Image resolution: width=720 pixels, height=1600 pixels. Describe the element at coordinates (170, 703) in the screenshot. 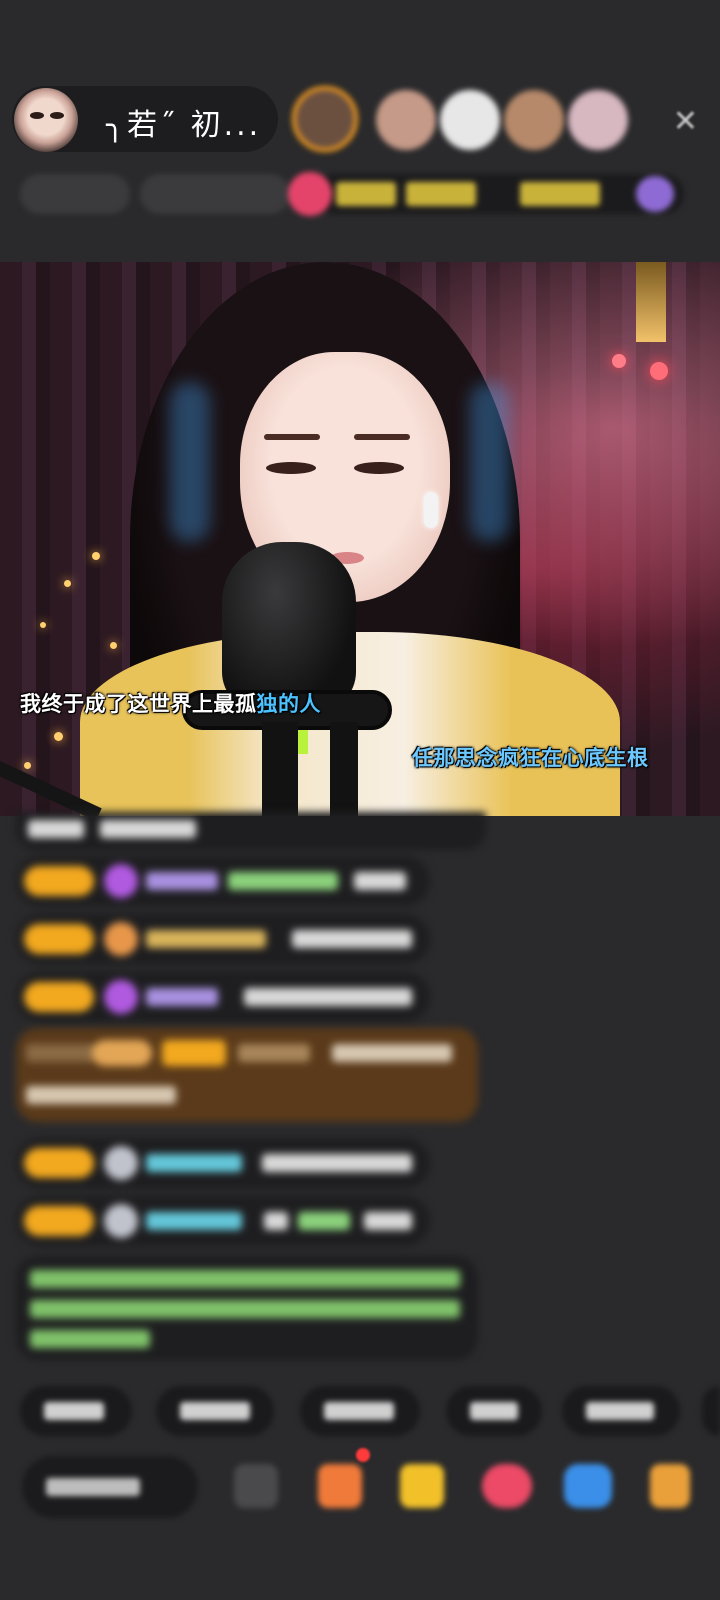

I see `lyric-line: 我终于成了这世界上最孤独的人` at that location.